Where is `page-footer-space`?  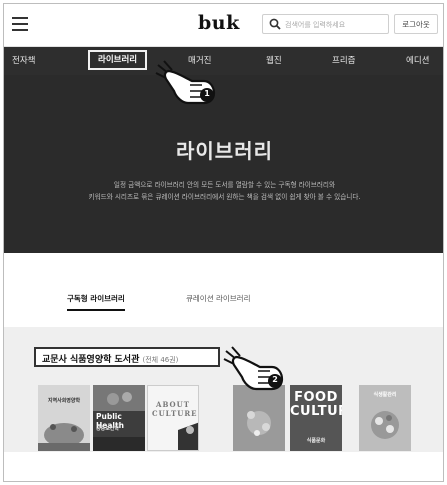 page-footer-space is located at coordinates (223, 466).